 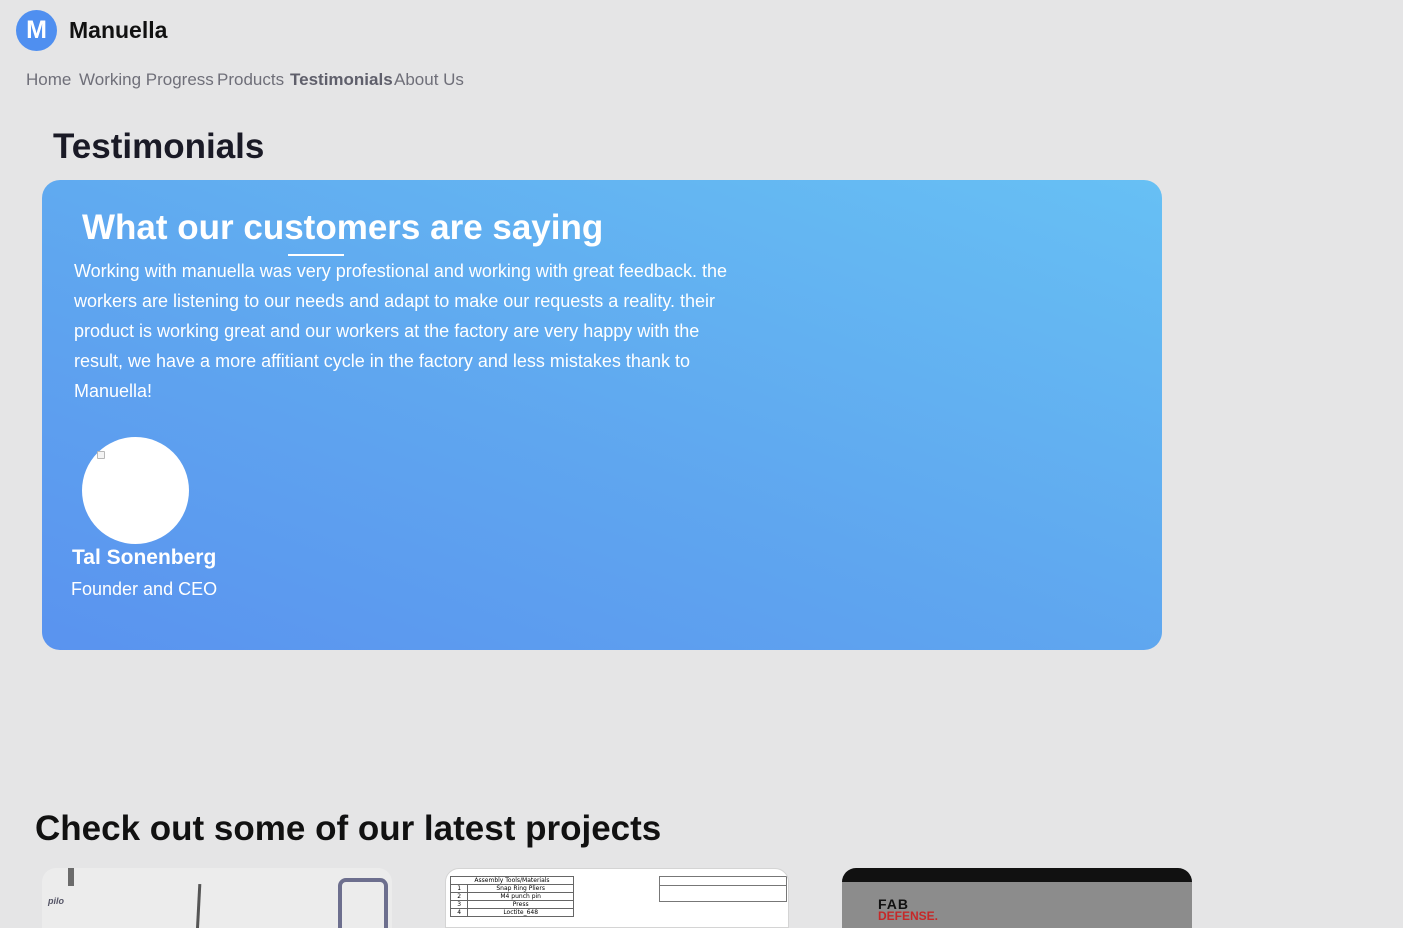 What do you see at coordinates (36, 30) in the screenshot?
I see `brand-logo: M` at bounding box center [36, 30].